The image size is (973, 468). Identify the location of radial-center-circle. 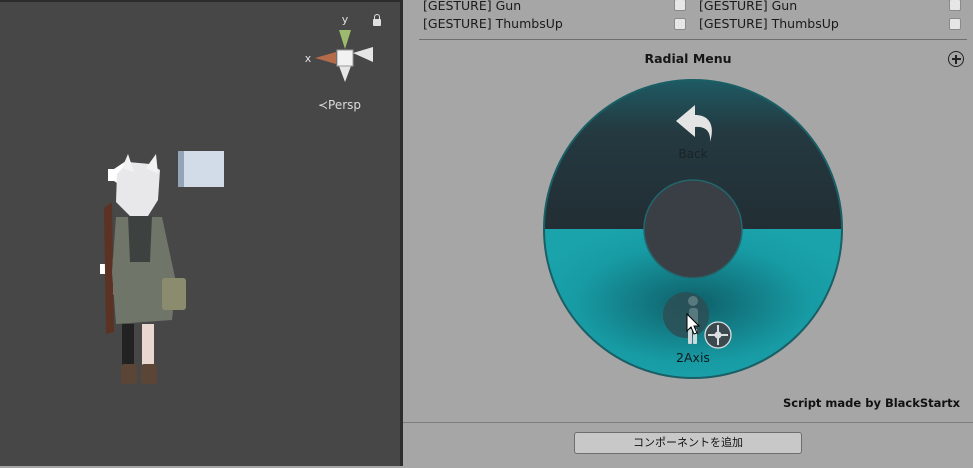
(693, 229).